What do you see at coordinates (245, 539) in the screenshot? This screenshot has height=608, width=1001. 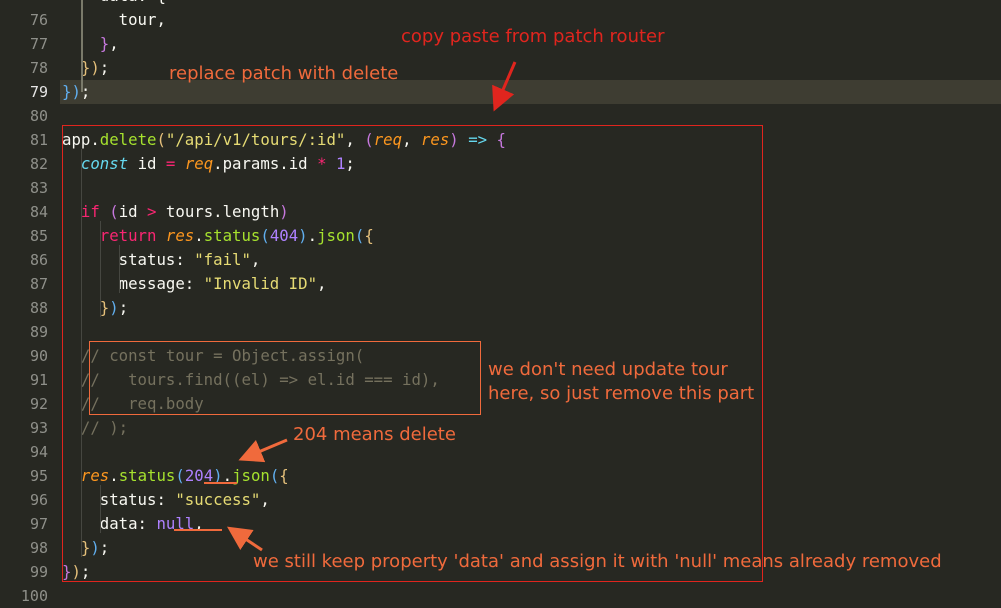 I see `arrow-to-null` at bounding box center [245, 539].